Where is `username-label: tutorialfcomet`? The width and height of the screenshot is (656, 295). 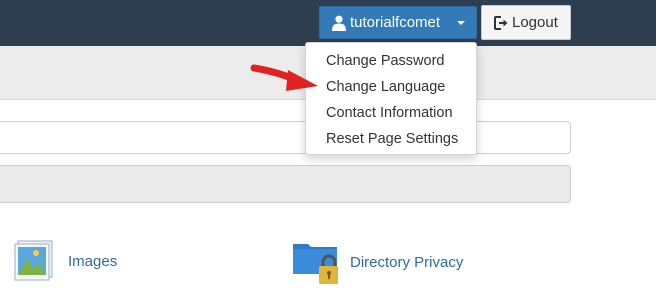
username-label: tutorialfcomet is located at coordinates (395, 22).